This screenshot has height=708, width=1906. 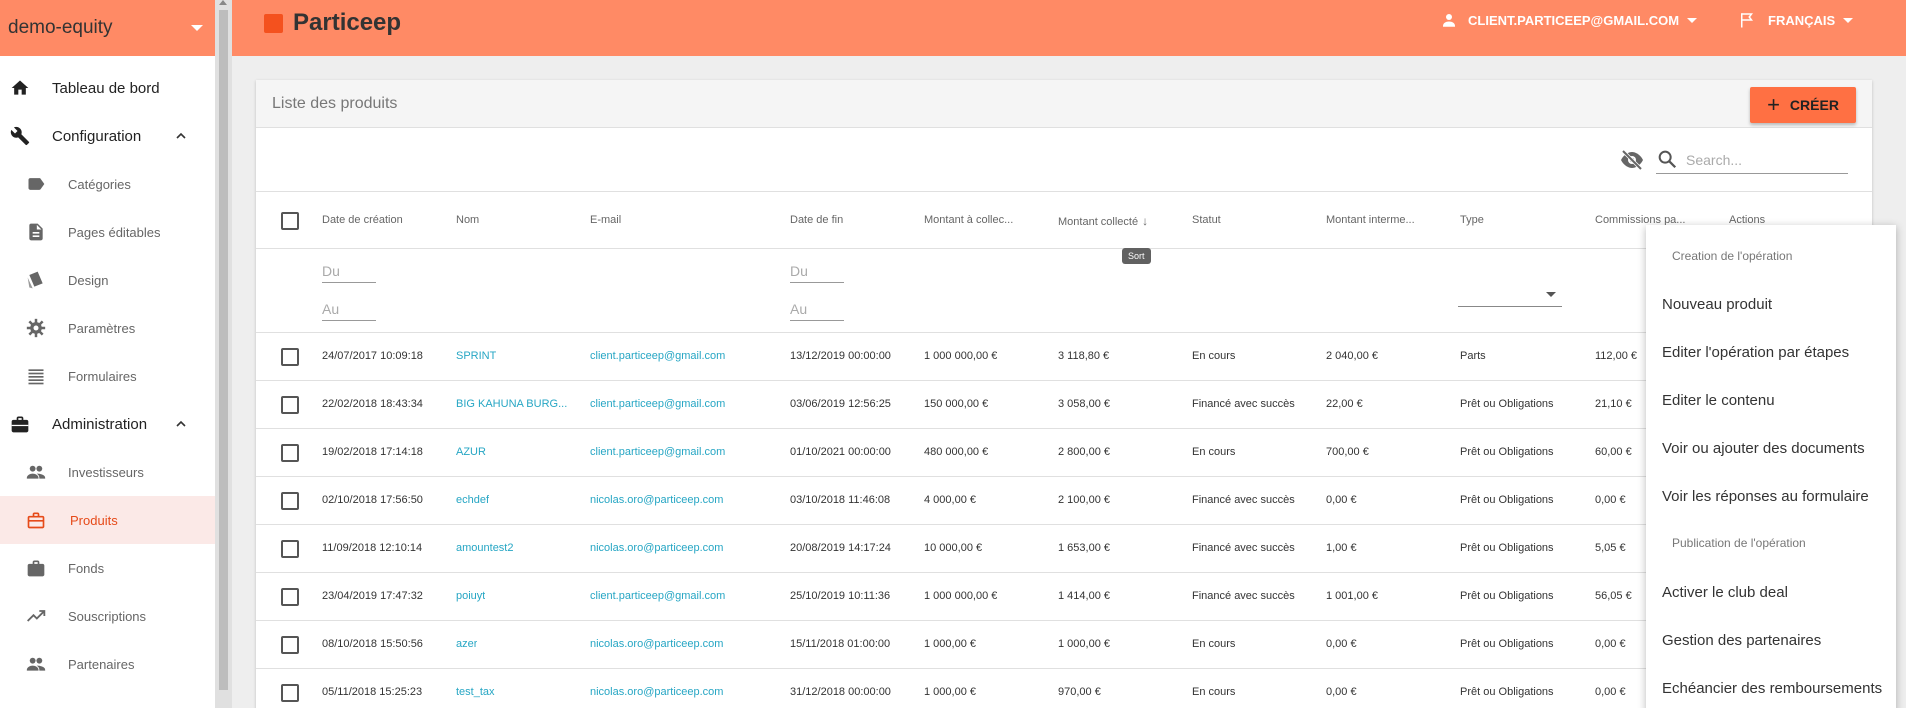 What do you see at coordinates (107, 568) in the screenshot?
I see `sidebar-item-funds: Fonds` at bounding box center [107, 568].